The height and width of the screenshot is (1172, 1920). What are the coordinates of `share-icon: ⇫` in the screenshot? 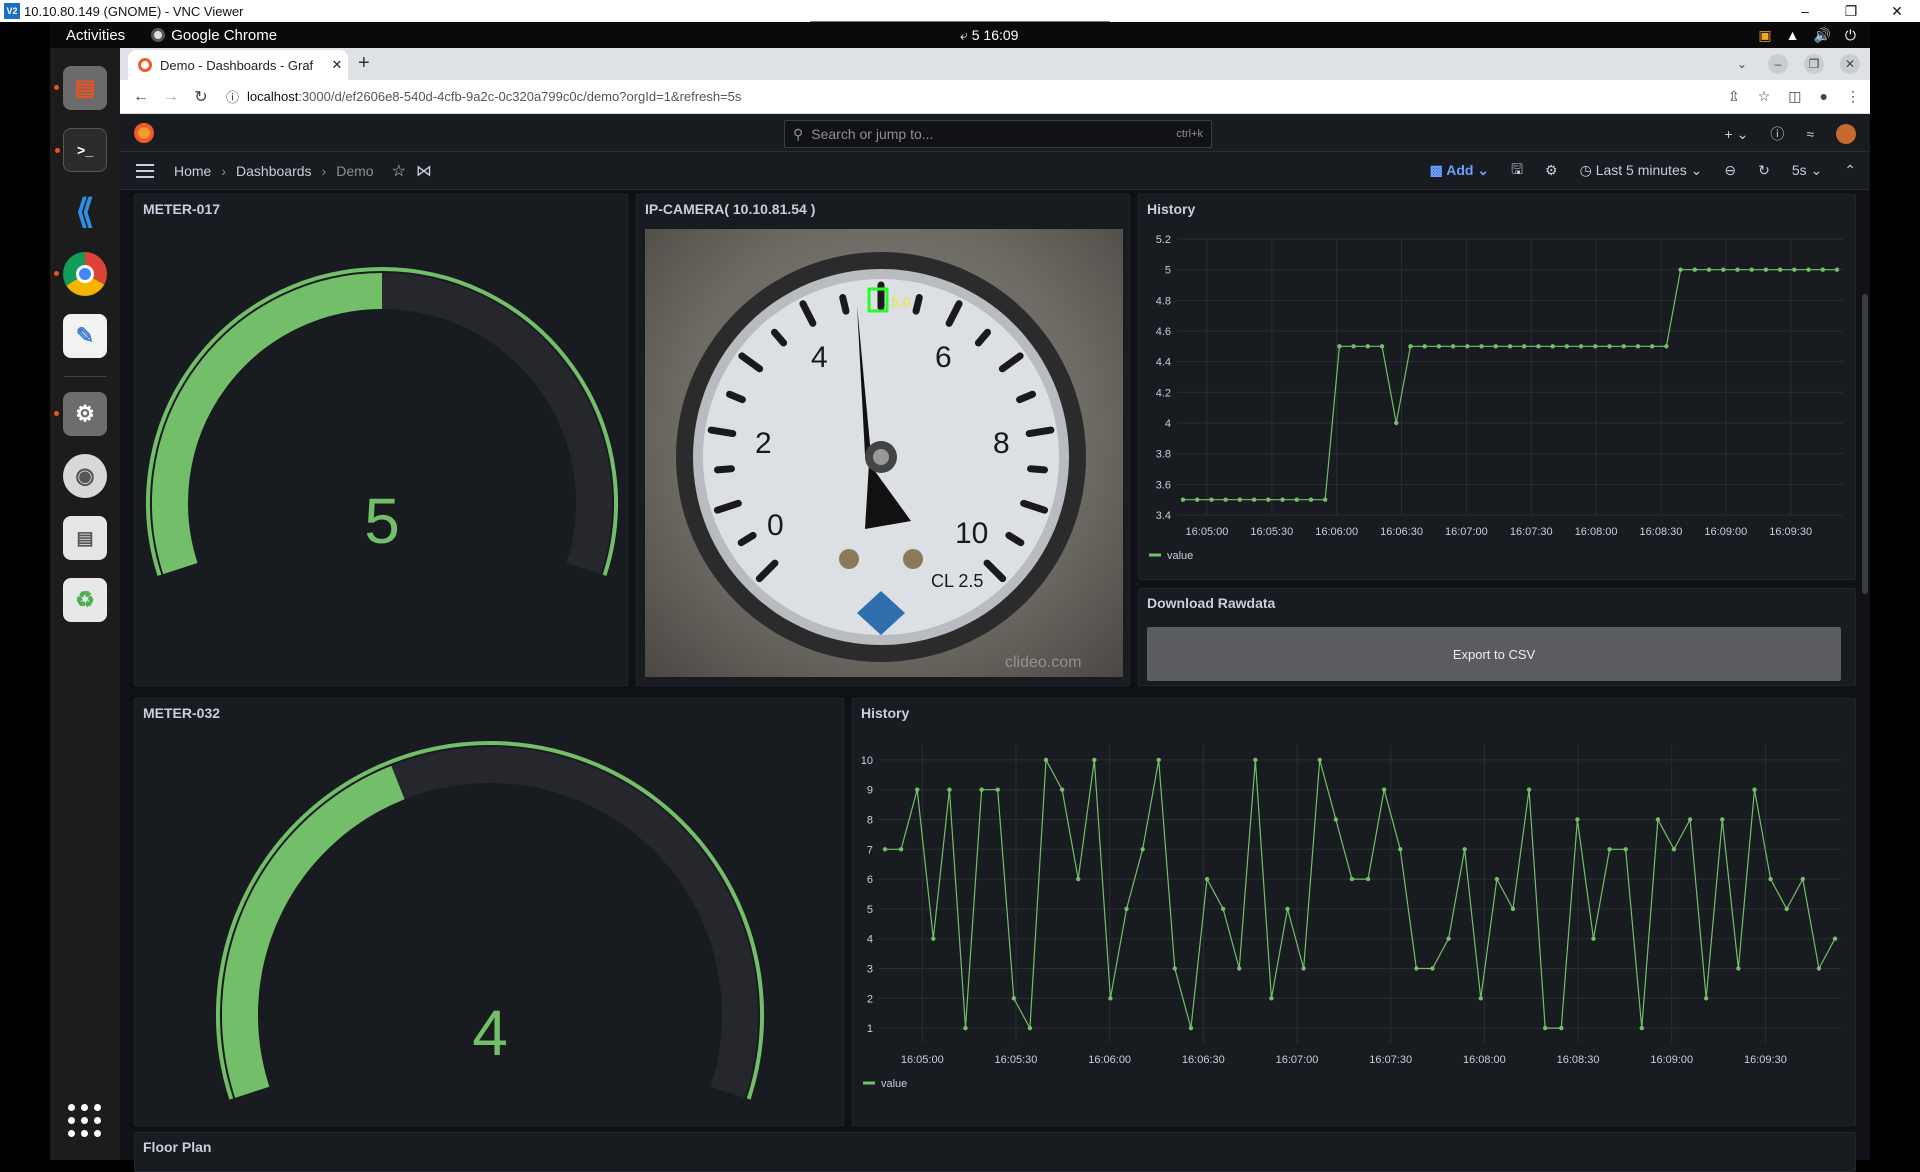 It's located at (1734, 96).